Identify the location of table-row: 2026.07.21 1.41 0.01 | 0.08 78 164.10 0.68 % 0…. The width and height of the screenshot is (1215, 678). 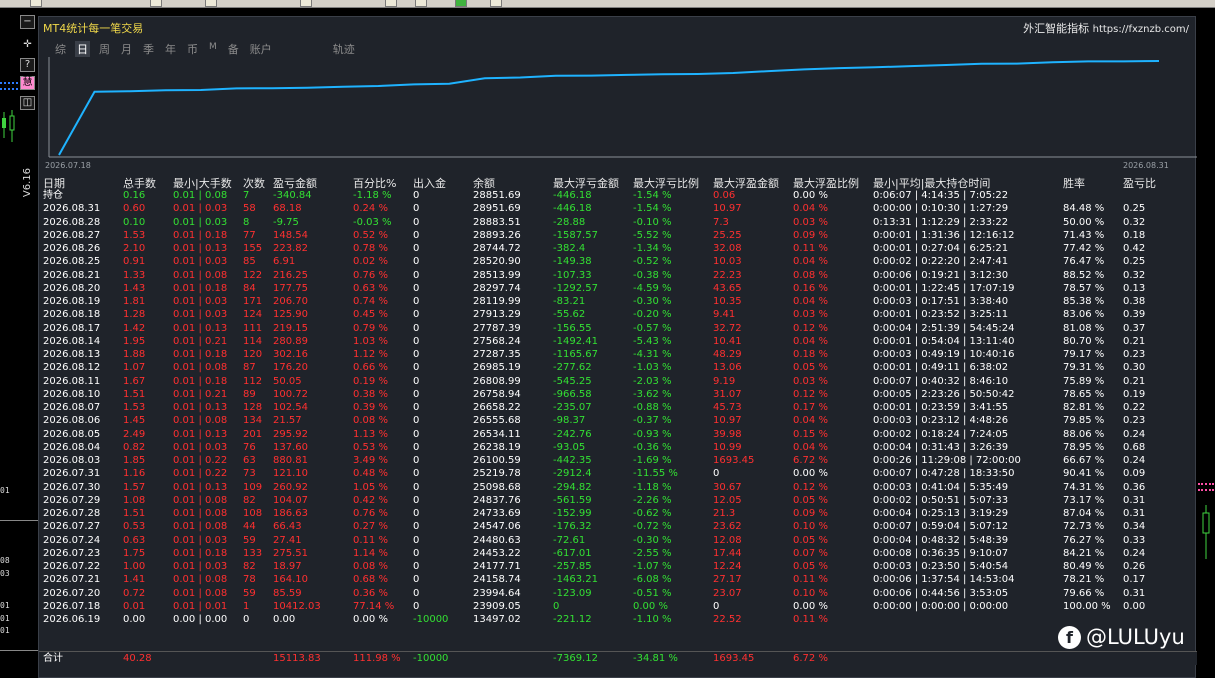
(618, 579).